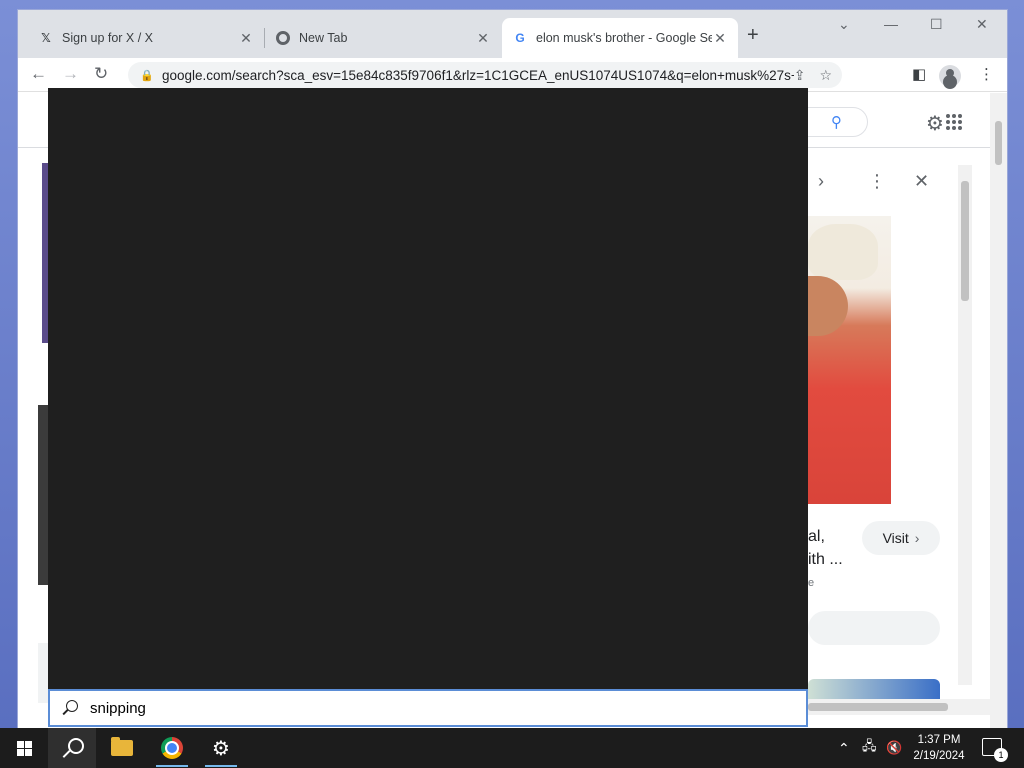 Image resolution: width=1024 pixels, height=768 pixels. I want to click on taskbar-search-button, so click(72, 748).